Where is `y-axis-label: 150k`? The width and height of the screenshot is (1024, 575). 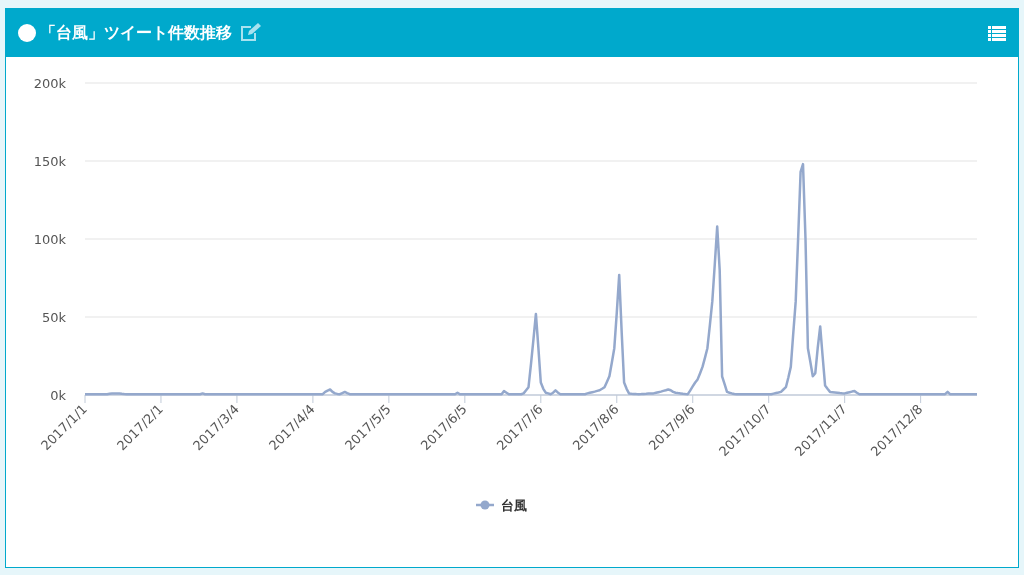 y-axis-label: 150k is located at coordinates (49, 161).